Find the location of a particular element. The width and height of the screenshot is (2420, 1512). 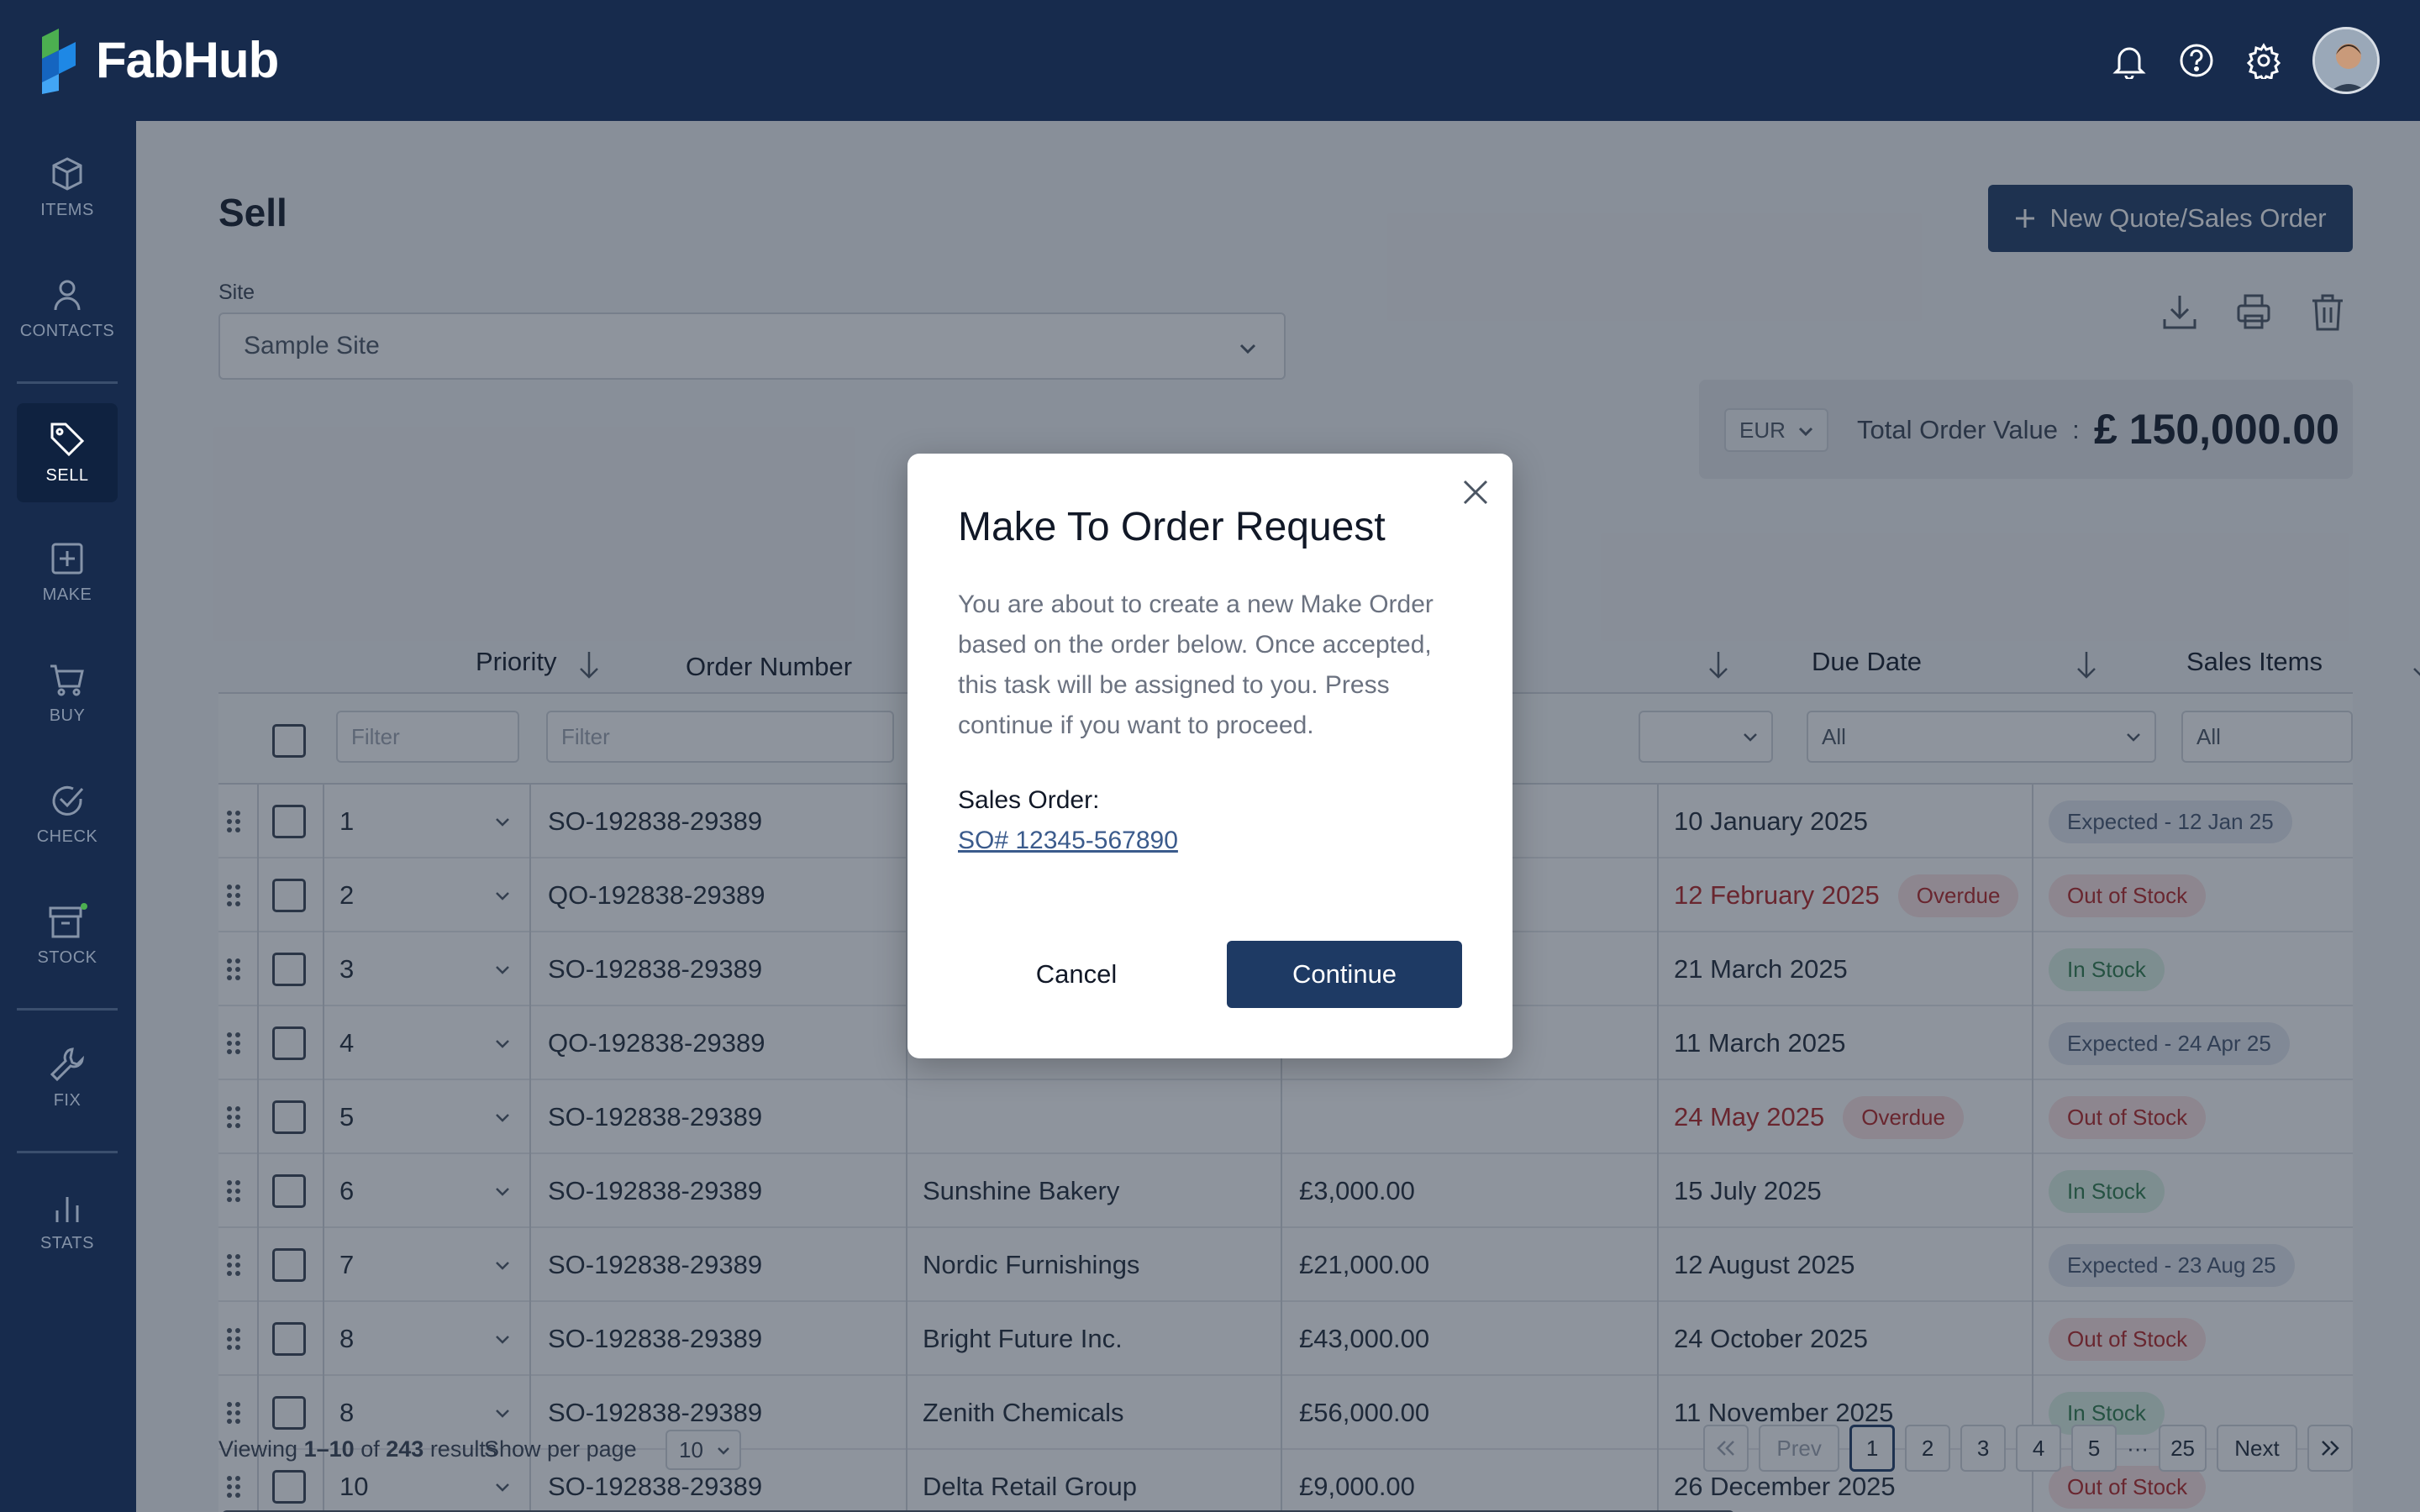

sidebar-item-fix: FIX is located at coordinates (67, 1077).